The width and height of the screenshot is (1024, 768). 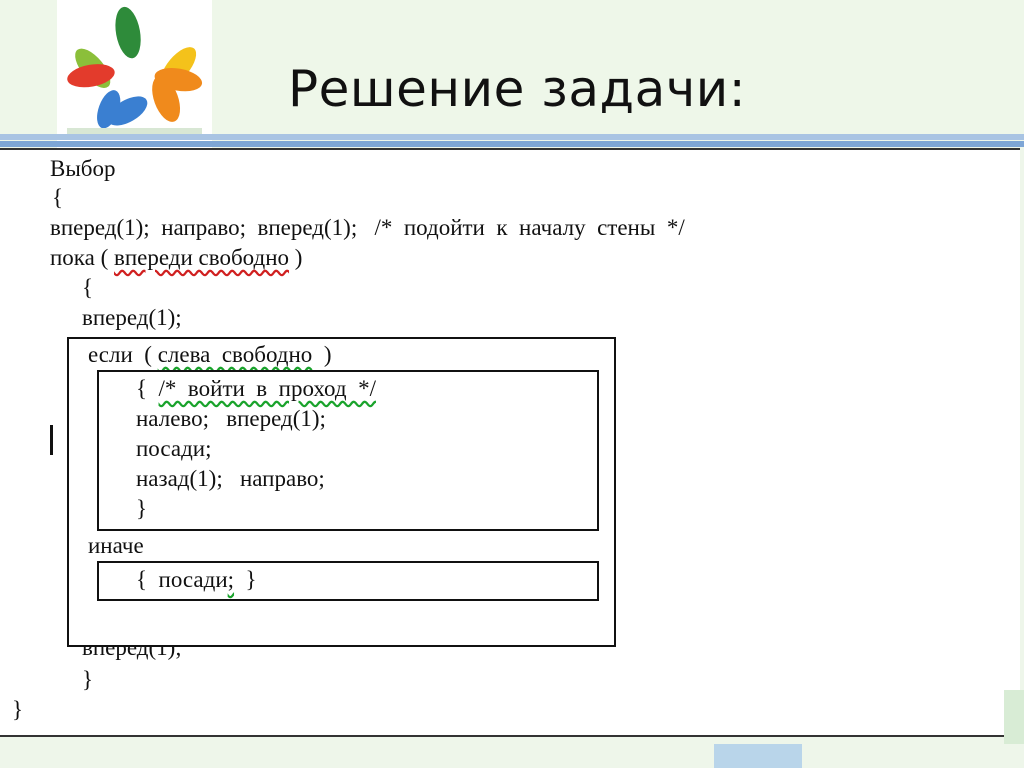 I want to click on footer-accent, so click(x=758, y=756).